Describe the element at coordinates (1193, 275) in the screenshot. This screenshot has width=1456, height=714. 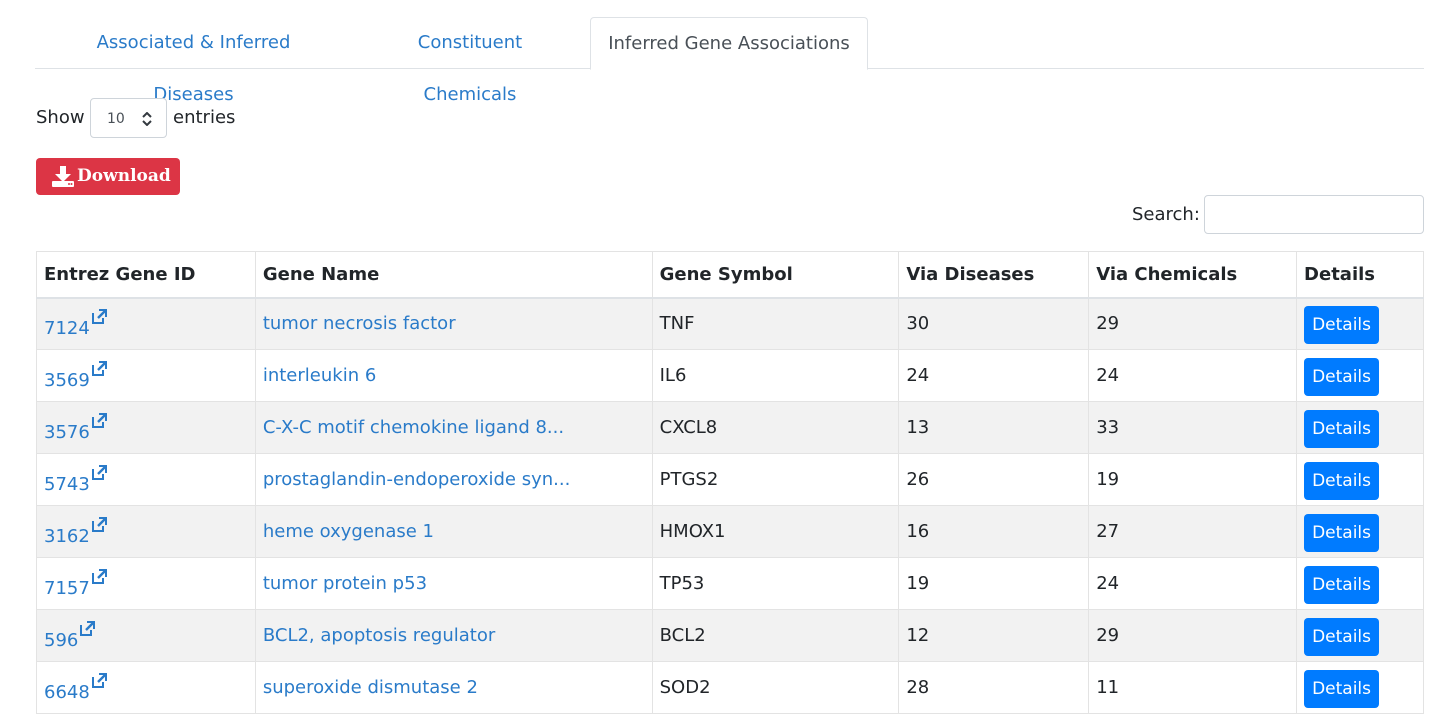
I see `header-via-chemicals: Via Chemicals` at that location.